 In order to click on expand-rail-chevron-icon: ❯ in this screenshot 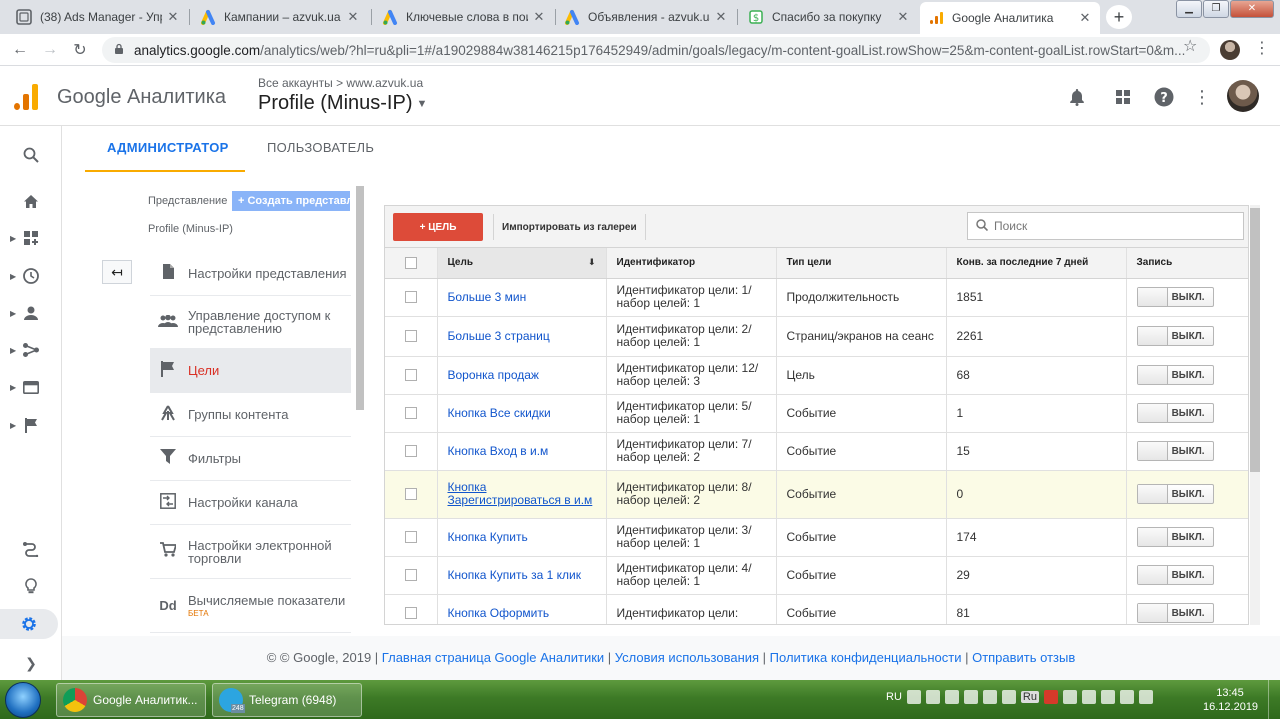, I will do `click(31, 663)`.